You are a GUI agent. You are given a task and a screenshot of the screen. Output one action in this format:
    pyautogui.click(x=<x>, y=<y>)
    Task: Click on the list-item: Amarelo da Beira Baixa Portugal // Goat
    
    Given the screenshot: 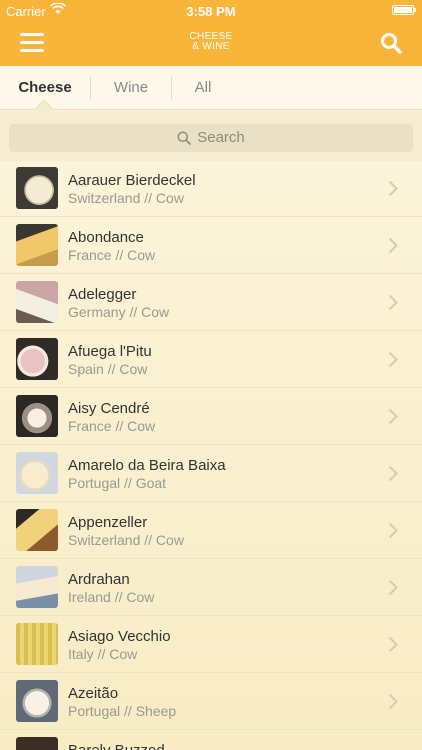 What is the action you would take?
    pyautogui.click(x=211, y=473)
    